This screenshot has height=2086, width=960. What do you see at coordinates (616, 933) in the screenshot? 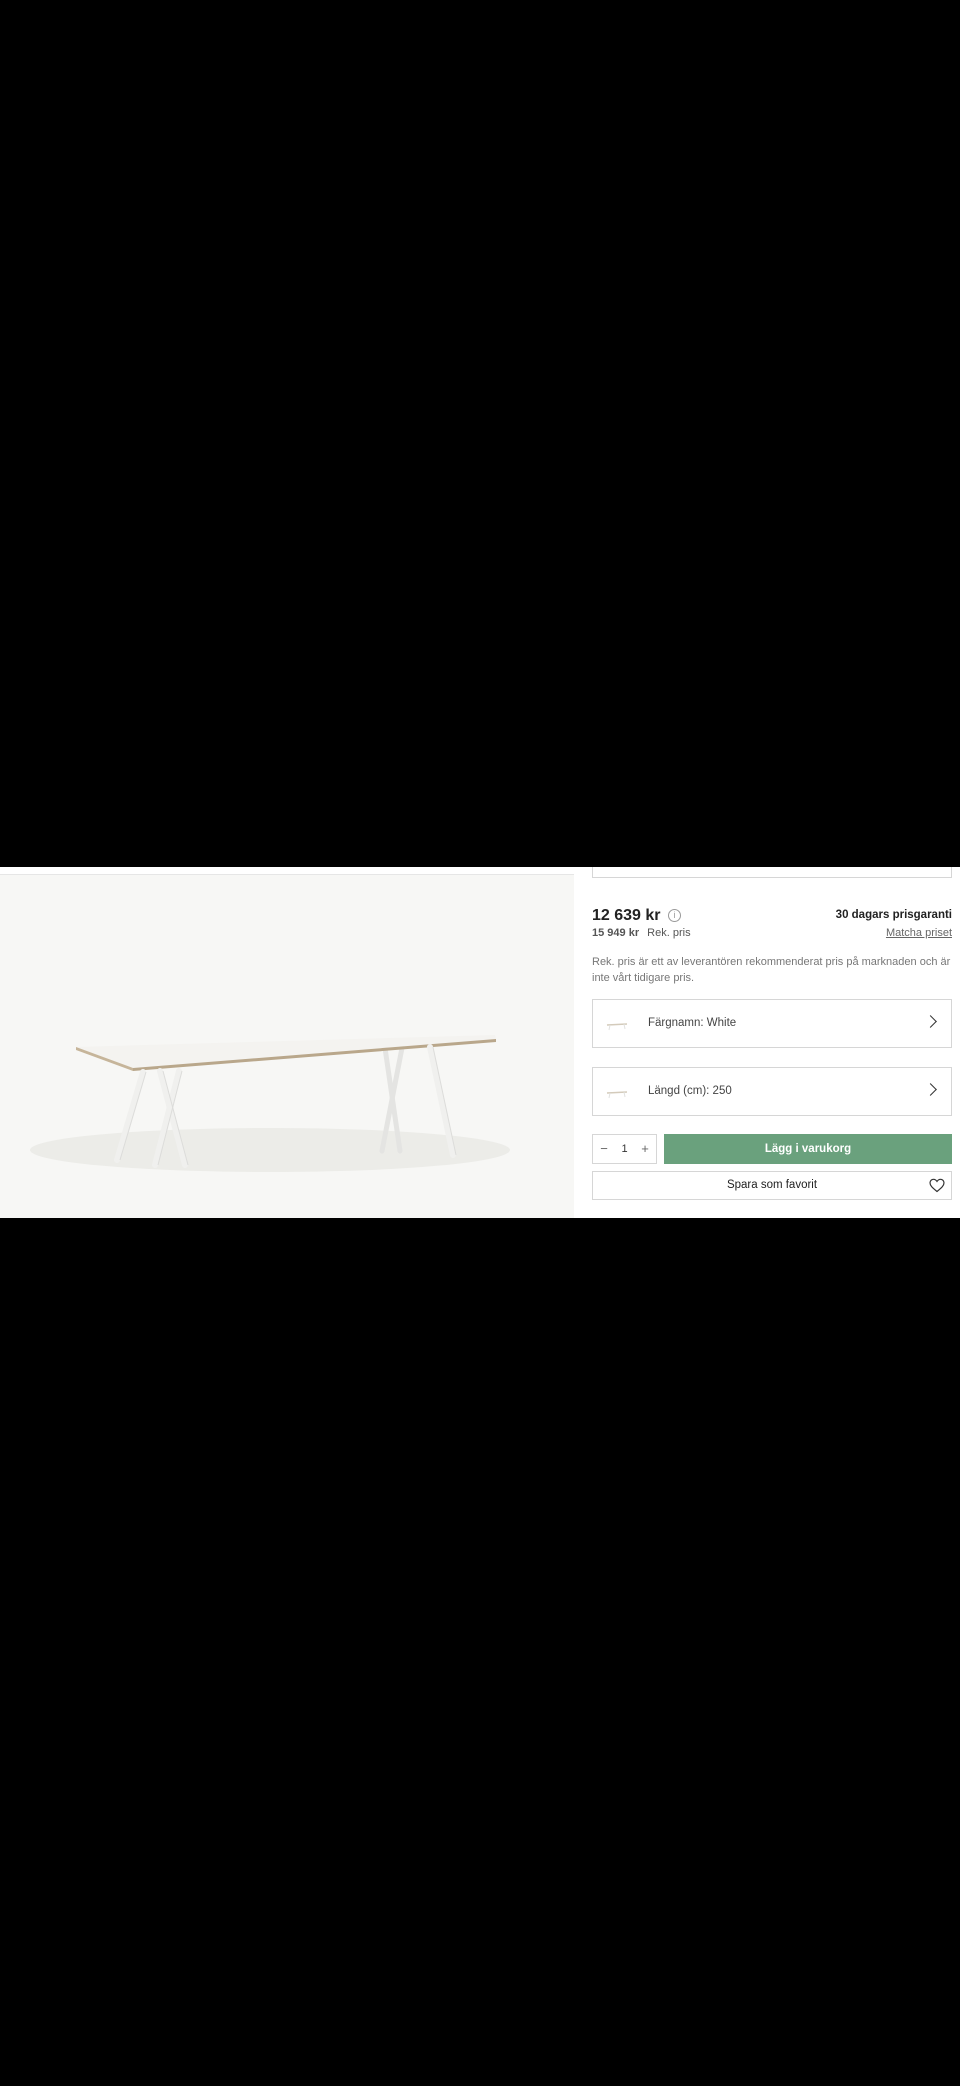
I see `recommended-price: 15 949 kr` at bounding box center [616, 933].